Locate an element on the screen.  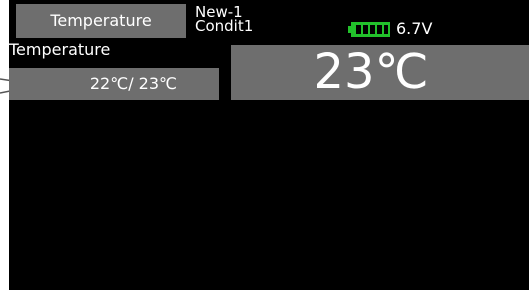
current-temperature-panel: 23℃ is located at coordinates (380, 72).